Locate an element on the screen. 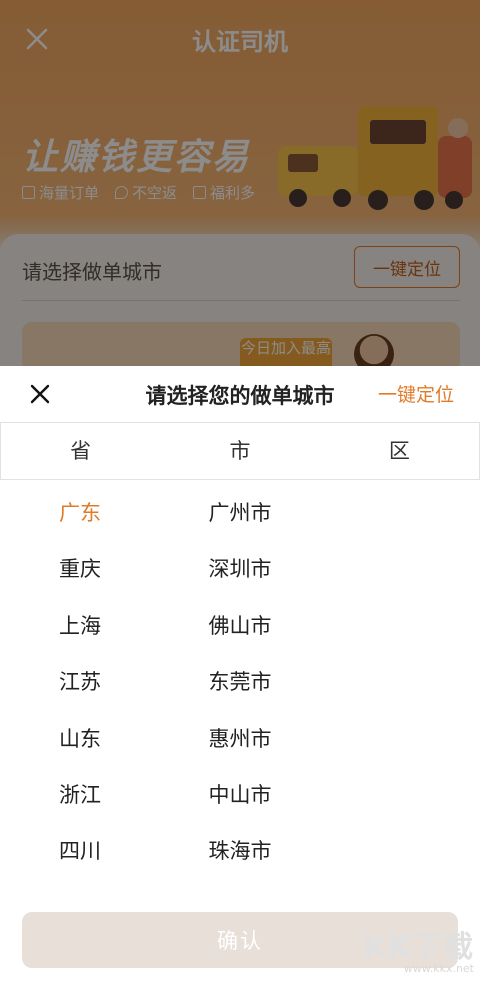 This screenshot has width=480, height=981. city-option: 中山市 is located at coordinates (240, 790).